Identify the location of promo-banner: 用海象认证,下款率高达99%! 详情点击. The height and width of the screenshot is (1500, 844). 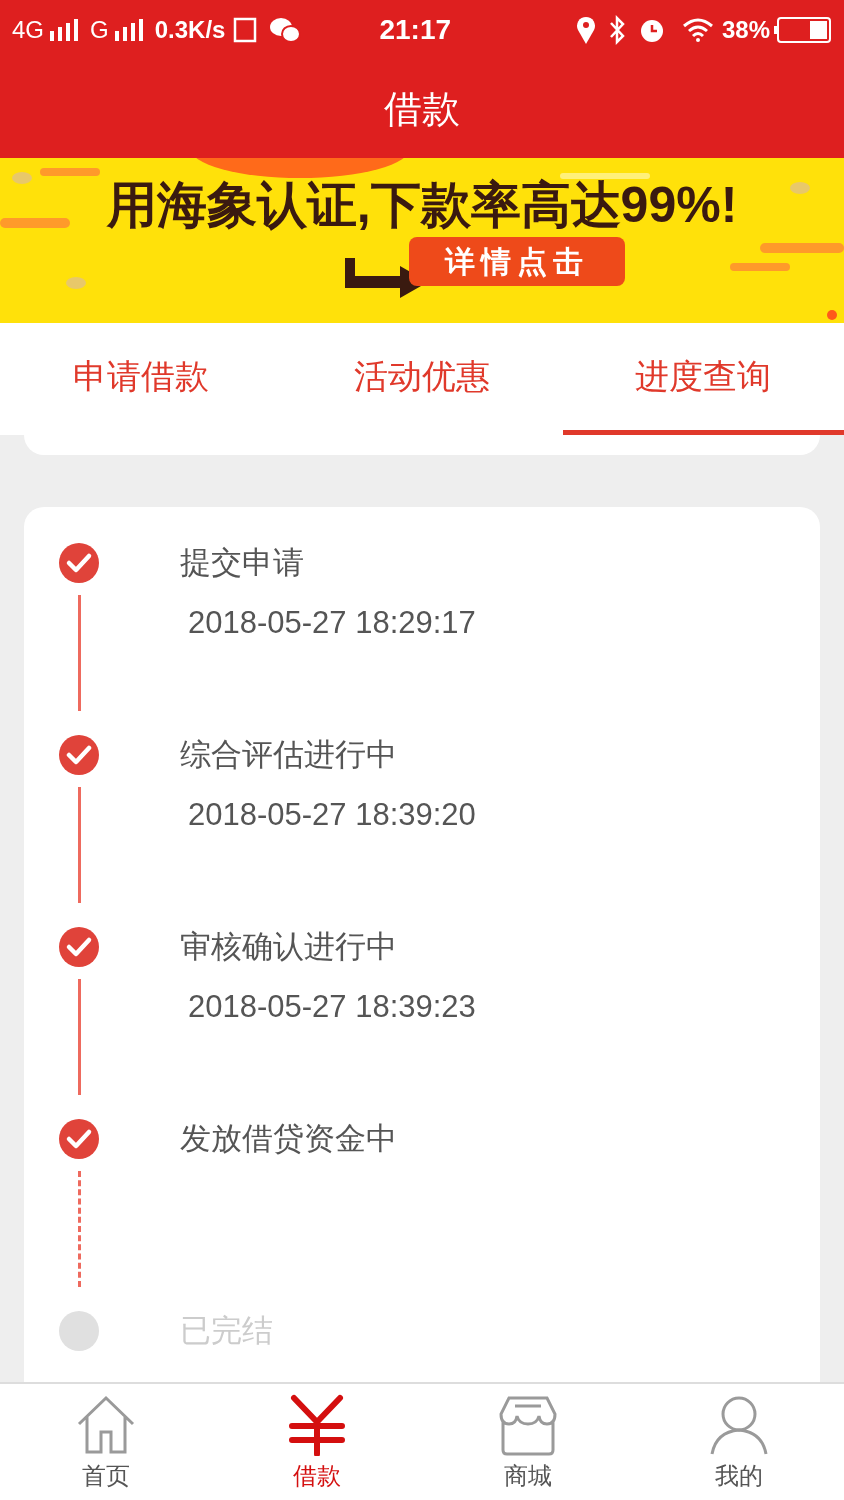
(422, 240).